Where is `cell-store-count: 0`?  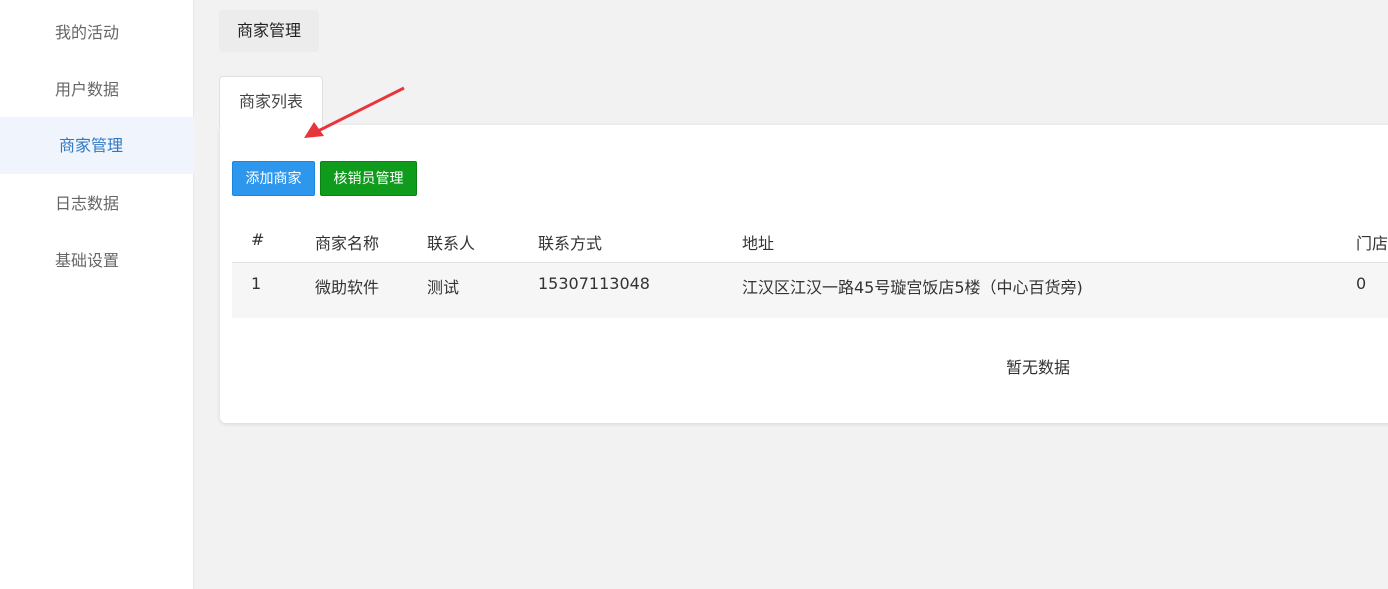 cell-store-count: 0 is located at coordinates (1361, 283).